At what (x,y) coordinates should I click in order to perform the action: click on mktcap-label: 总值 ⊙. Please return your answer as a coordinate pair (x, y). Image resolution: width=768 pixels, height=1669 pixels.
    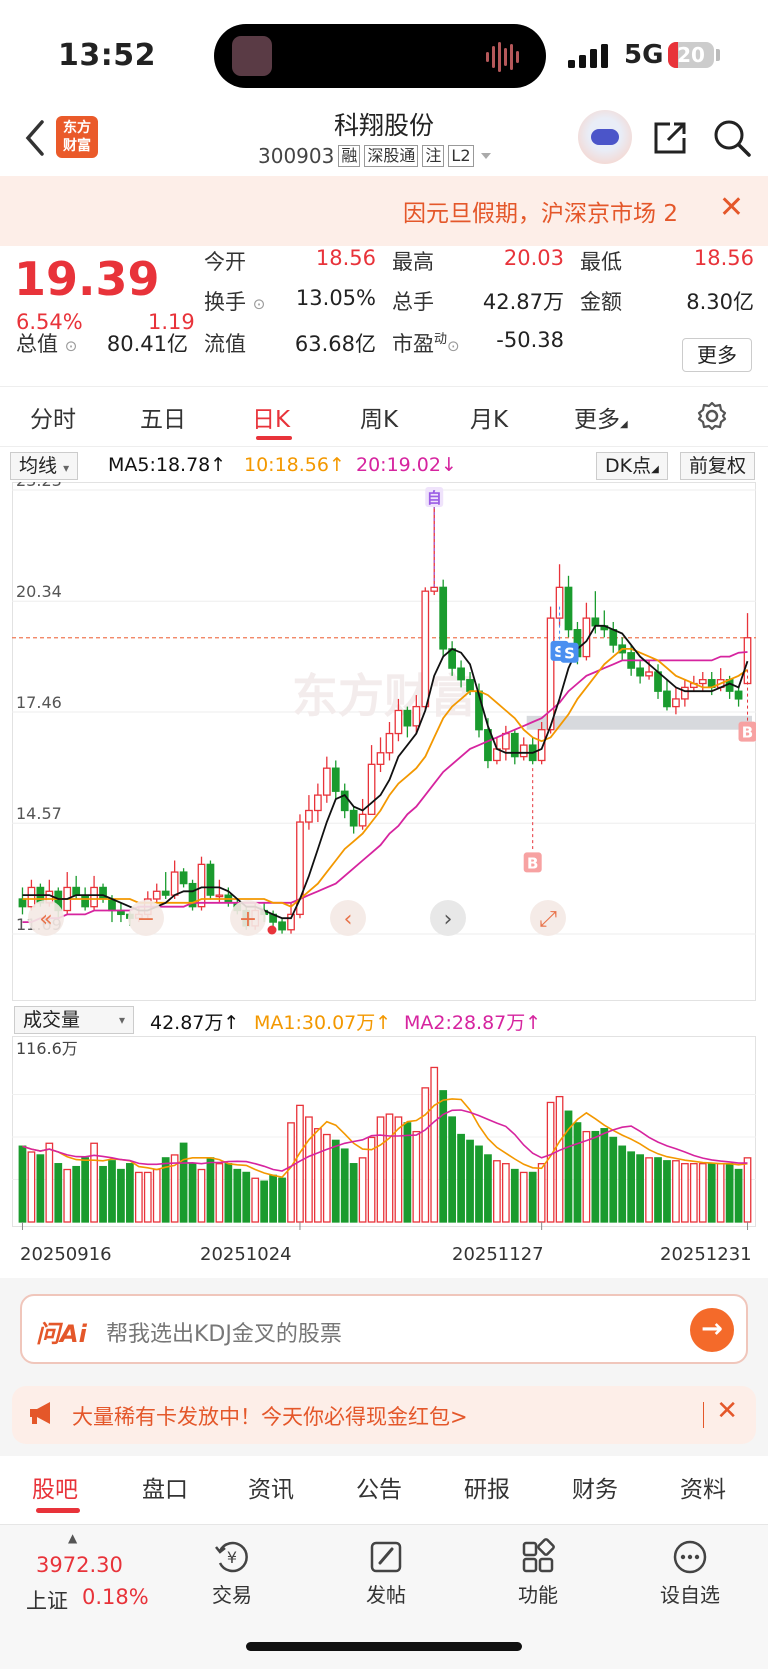
    Looking at the image, I should click on (46, 343).